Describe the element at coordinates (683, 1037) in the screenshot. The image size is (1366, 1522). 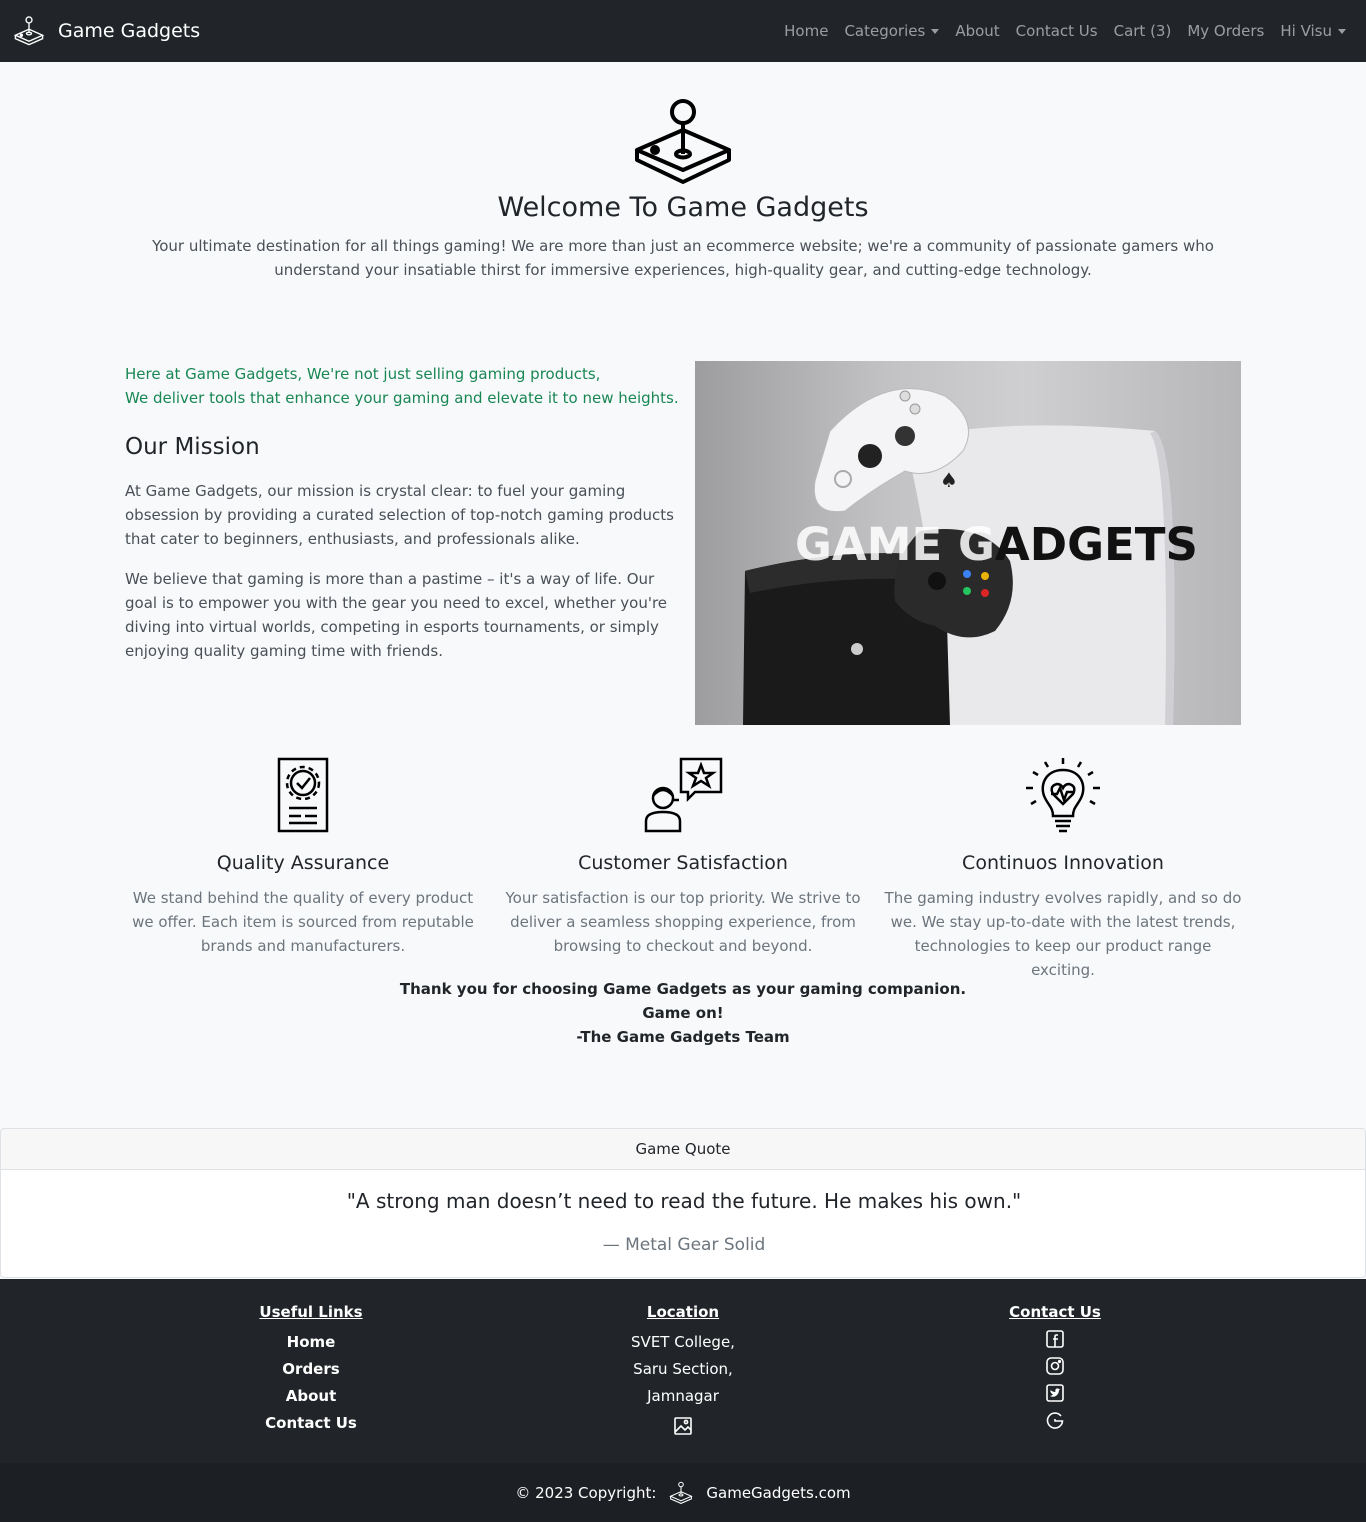
I see `thanks-line-3: -The Game Gadgets Team` at that location.